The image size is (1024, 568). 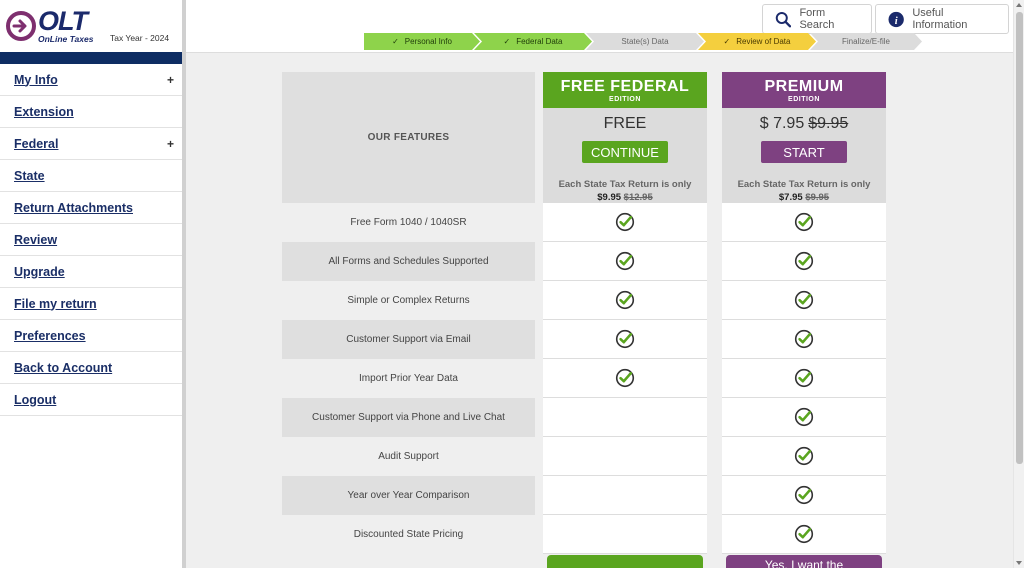 What do you see at coordinates (91, 208) in the screenshot?
I see `sidebar-item-return-attachments: Return Attachments` at bounding box center [91, 208].